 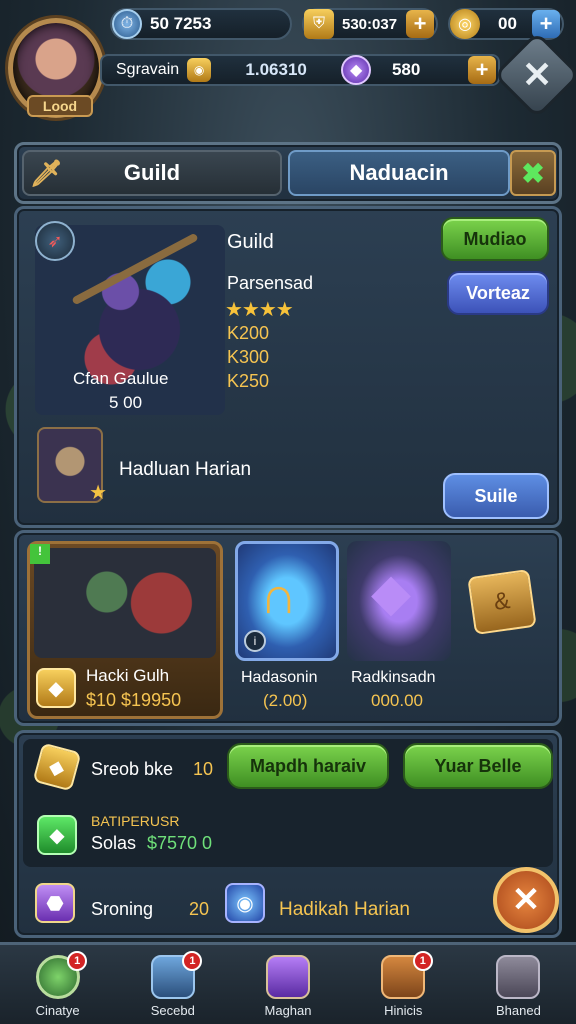 I want to click on gold-box-icon: &, so click(x=502, y=602).